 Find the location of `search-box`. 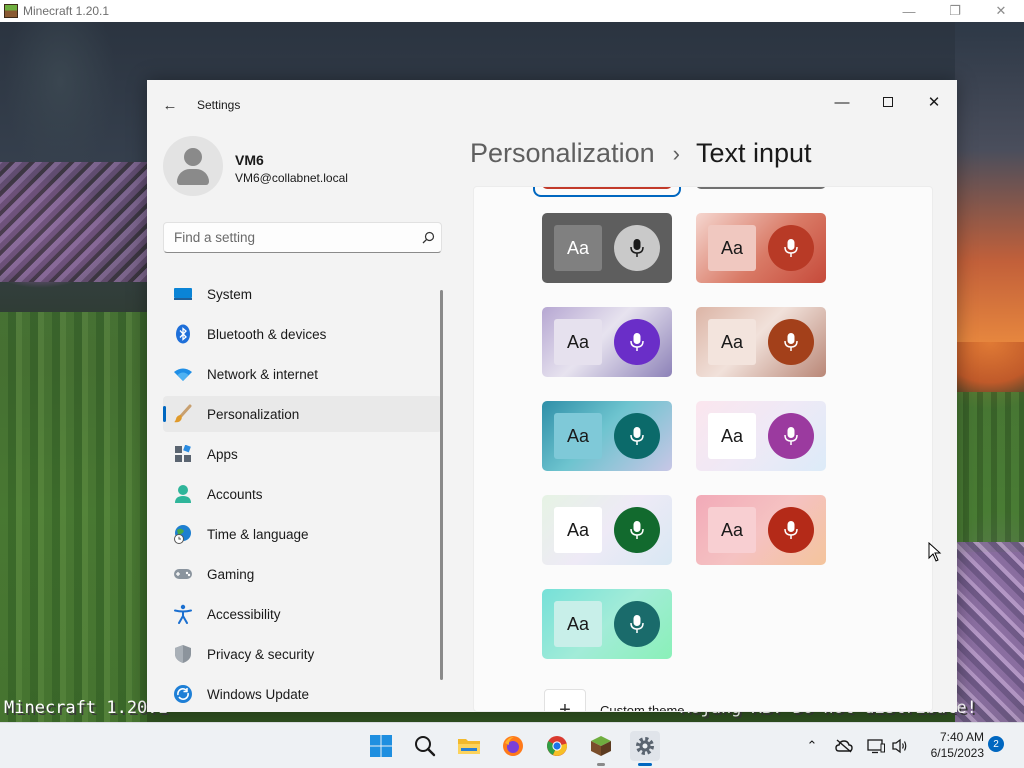

search-box is located at coordinates (302, 237).